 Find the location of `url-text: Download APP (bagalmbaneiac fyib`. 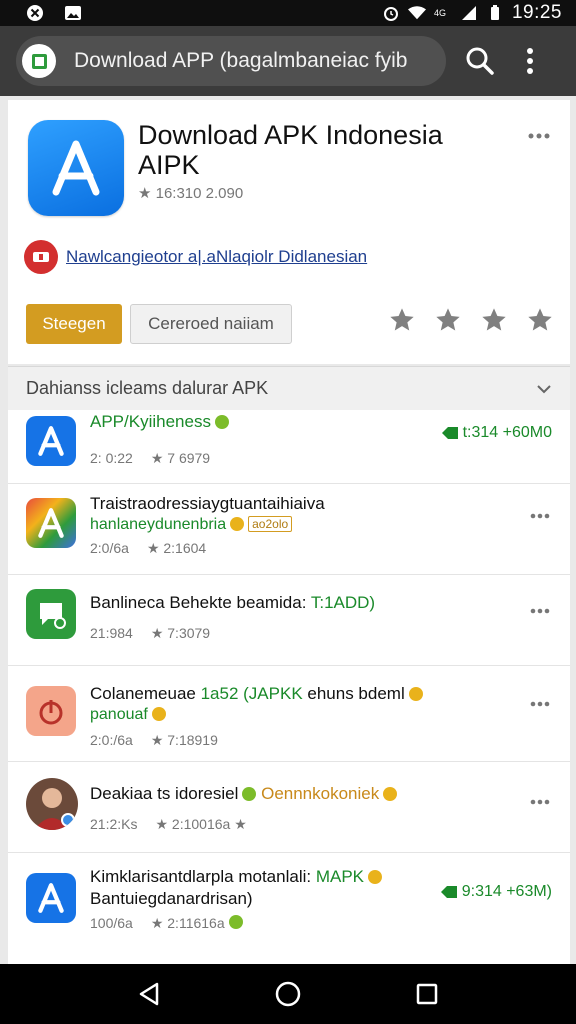

url-text: Download APP (bagalmbaneiac fyib is located at coordinates (241, 61).